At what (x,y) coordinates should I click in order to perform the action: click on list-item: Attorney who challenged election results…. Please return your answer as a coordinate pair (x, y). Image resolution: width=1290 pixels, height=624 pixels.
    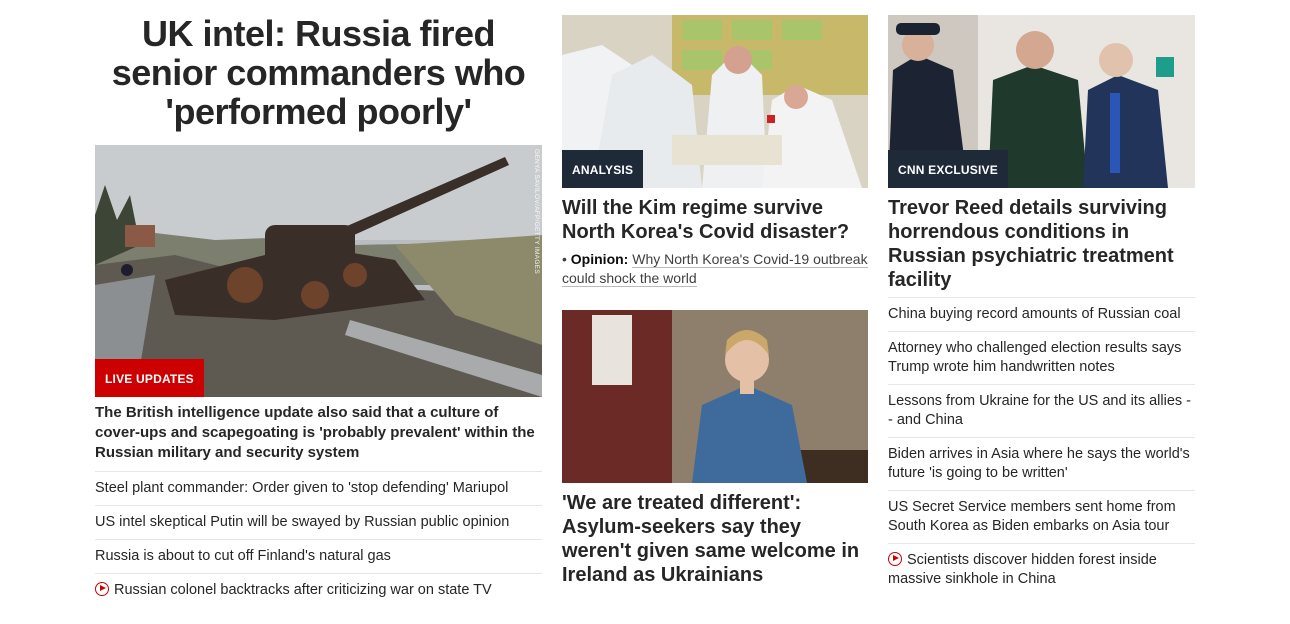
    Looking at the image, I should click on (1041, 358).